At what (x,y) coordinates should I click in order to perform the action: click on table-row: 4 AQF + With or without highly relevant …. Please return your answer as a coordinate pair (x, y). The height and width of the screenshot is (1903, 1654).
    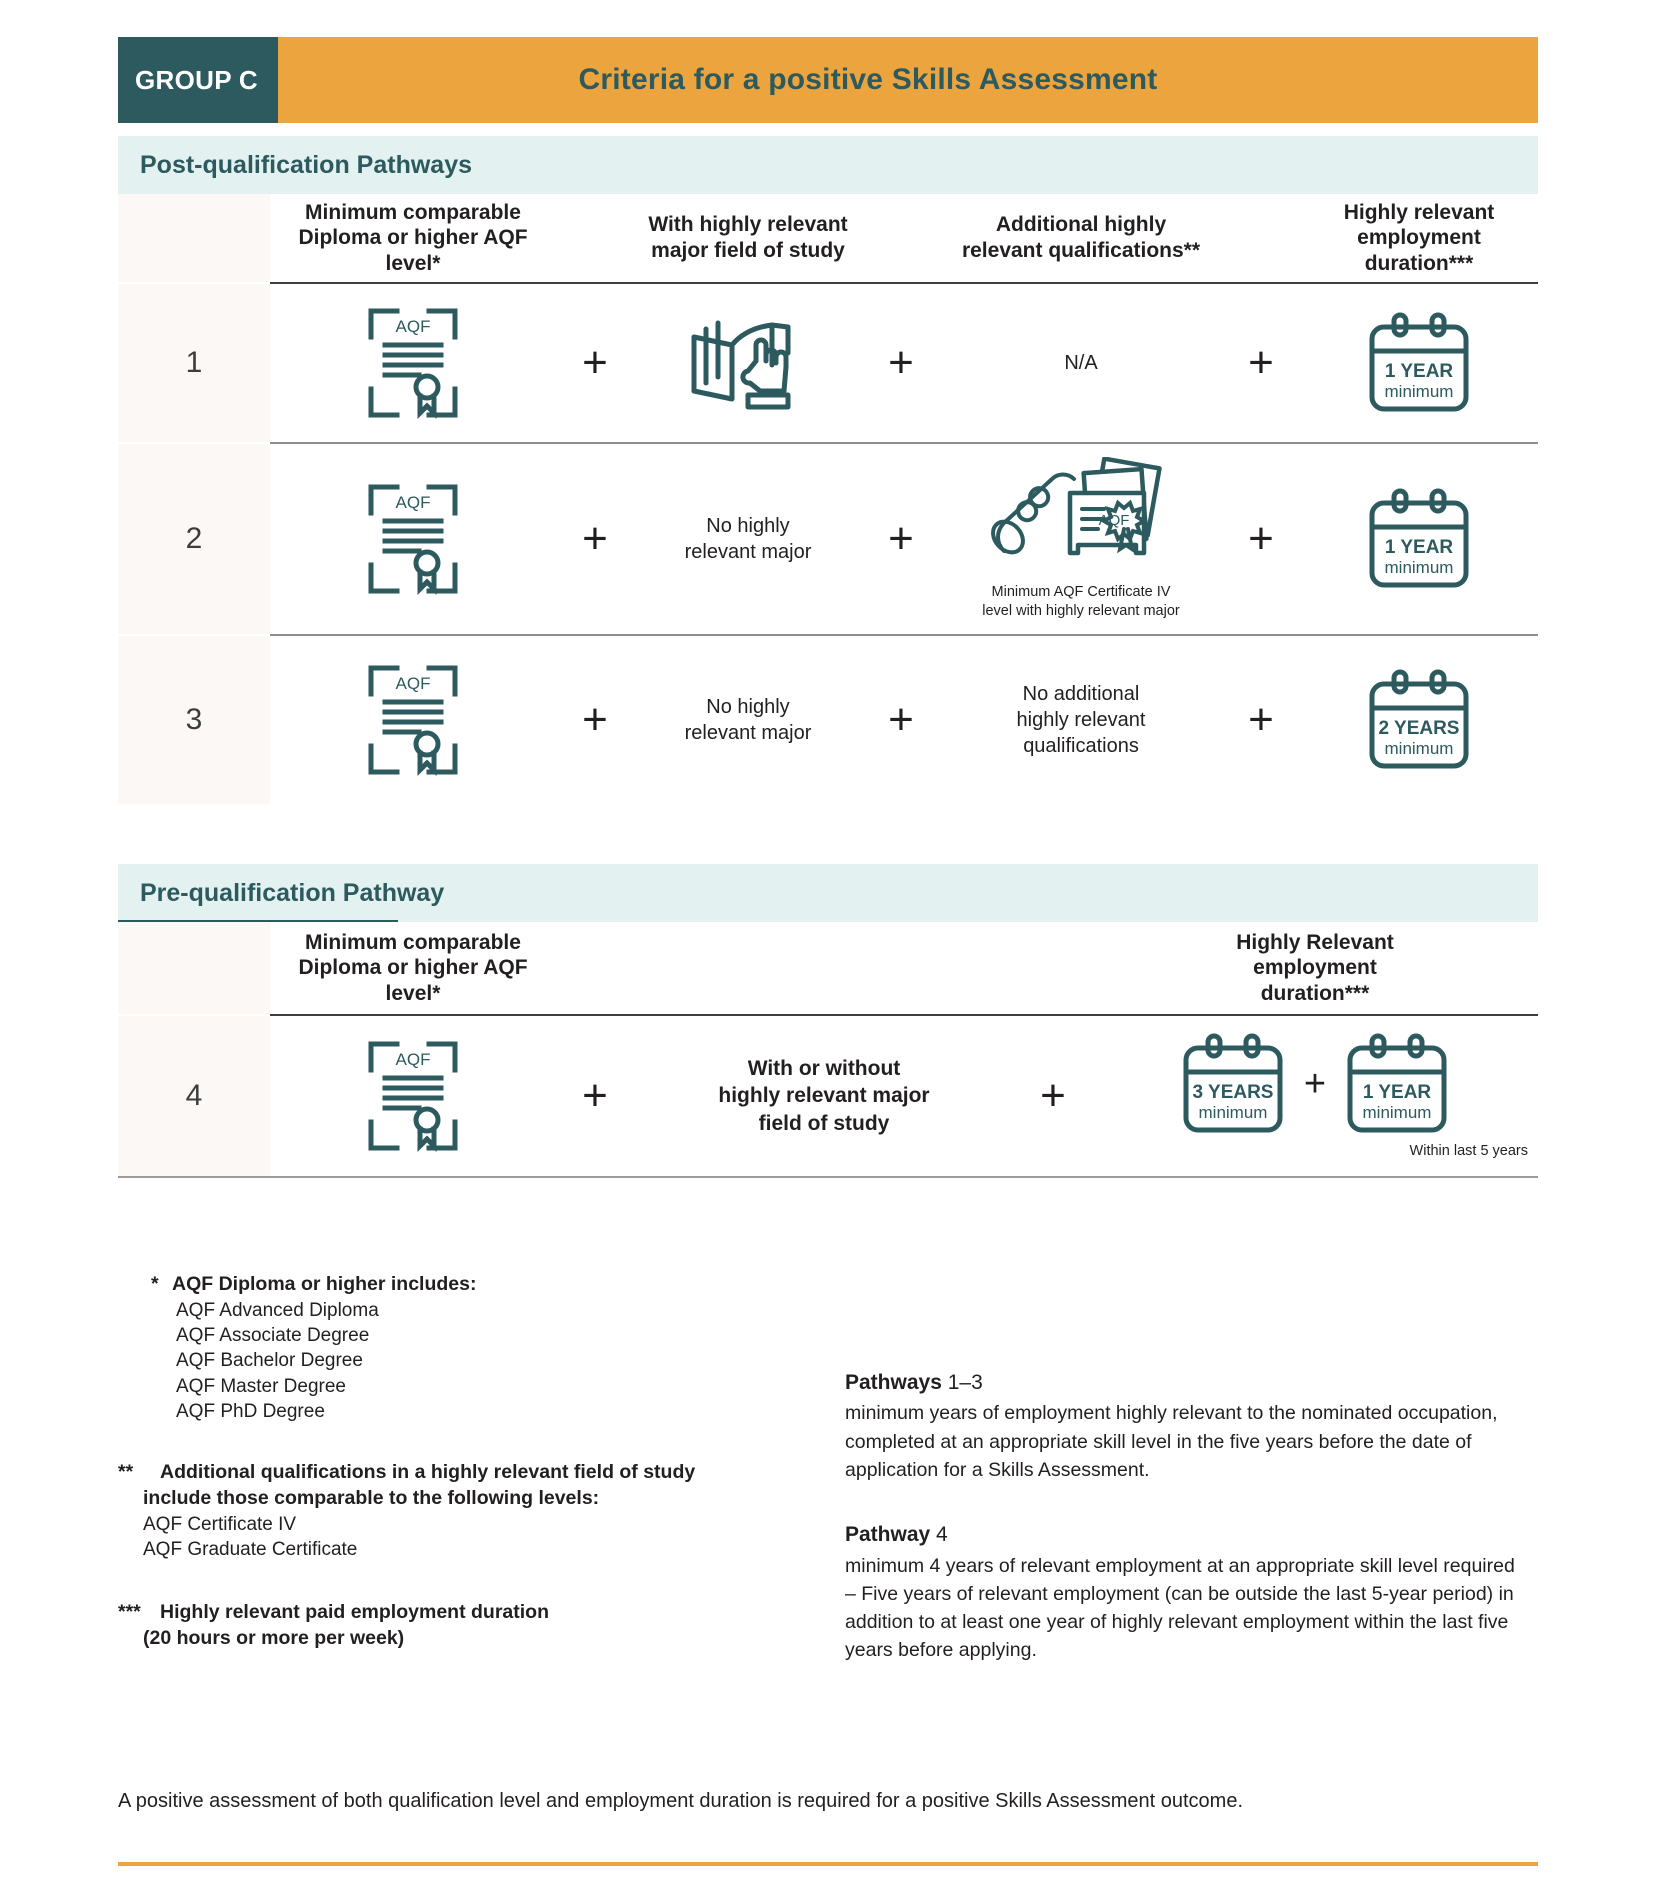
    Looking at the image, I should click on (828, 1096).